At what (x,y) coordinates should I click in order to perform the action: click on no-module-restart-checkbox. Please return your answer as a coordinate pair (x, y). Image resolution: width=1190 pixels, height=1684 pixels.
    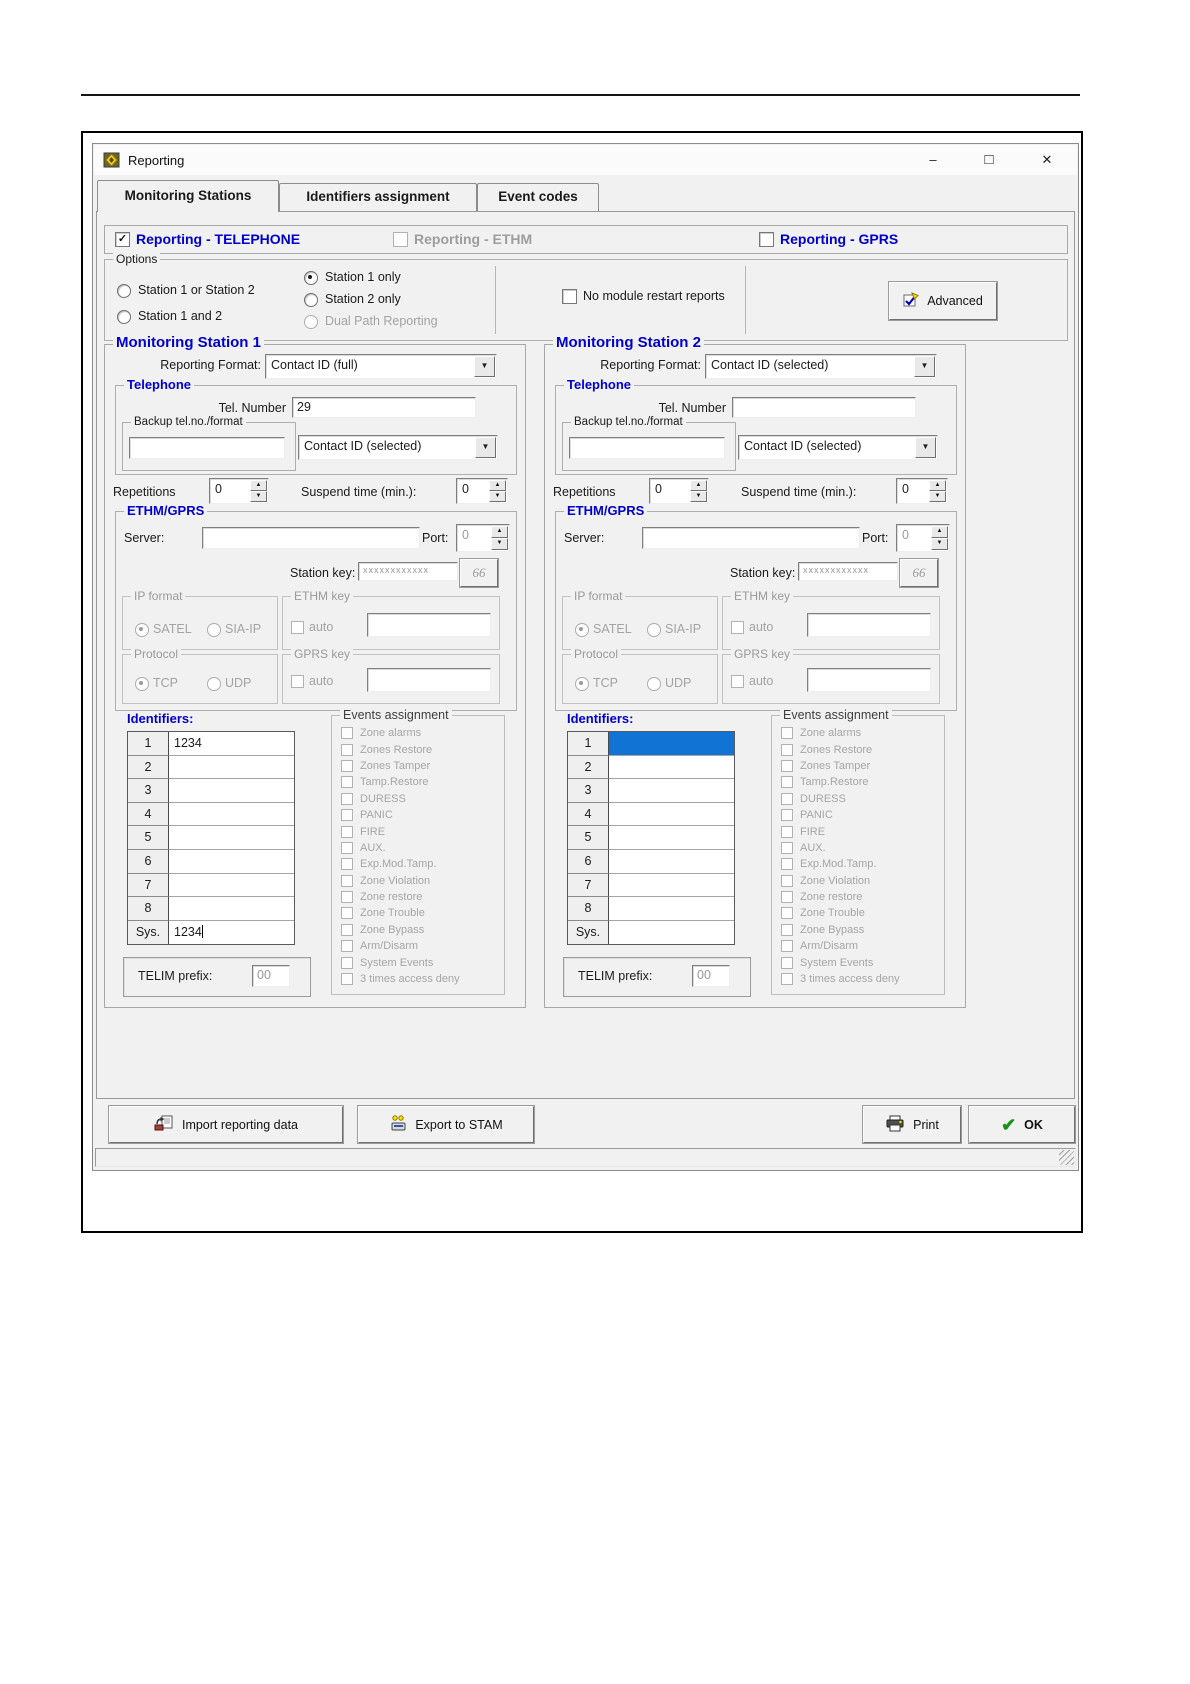
    Looking at the image, I should click on (569, 296).